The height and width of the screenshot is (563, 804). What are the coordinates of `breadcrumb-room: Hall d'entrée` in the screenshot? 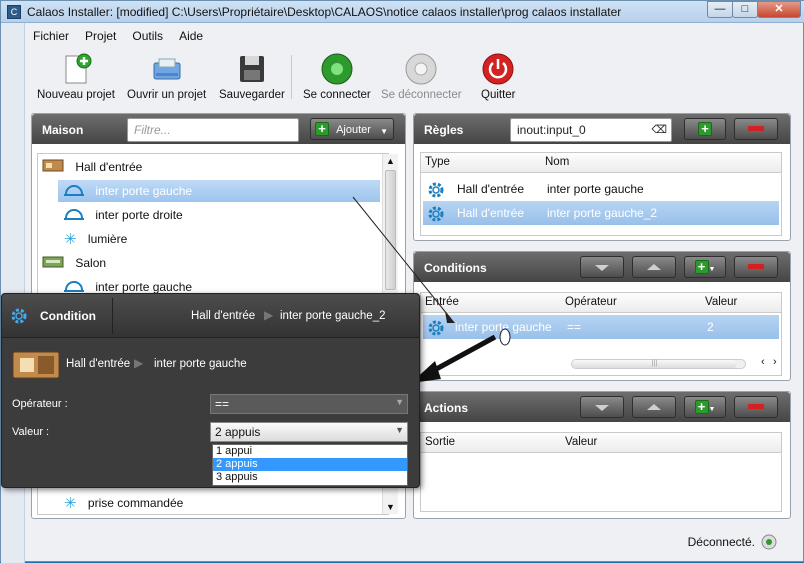 It's located at (223, 316).